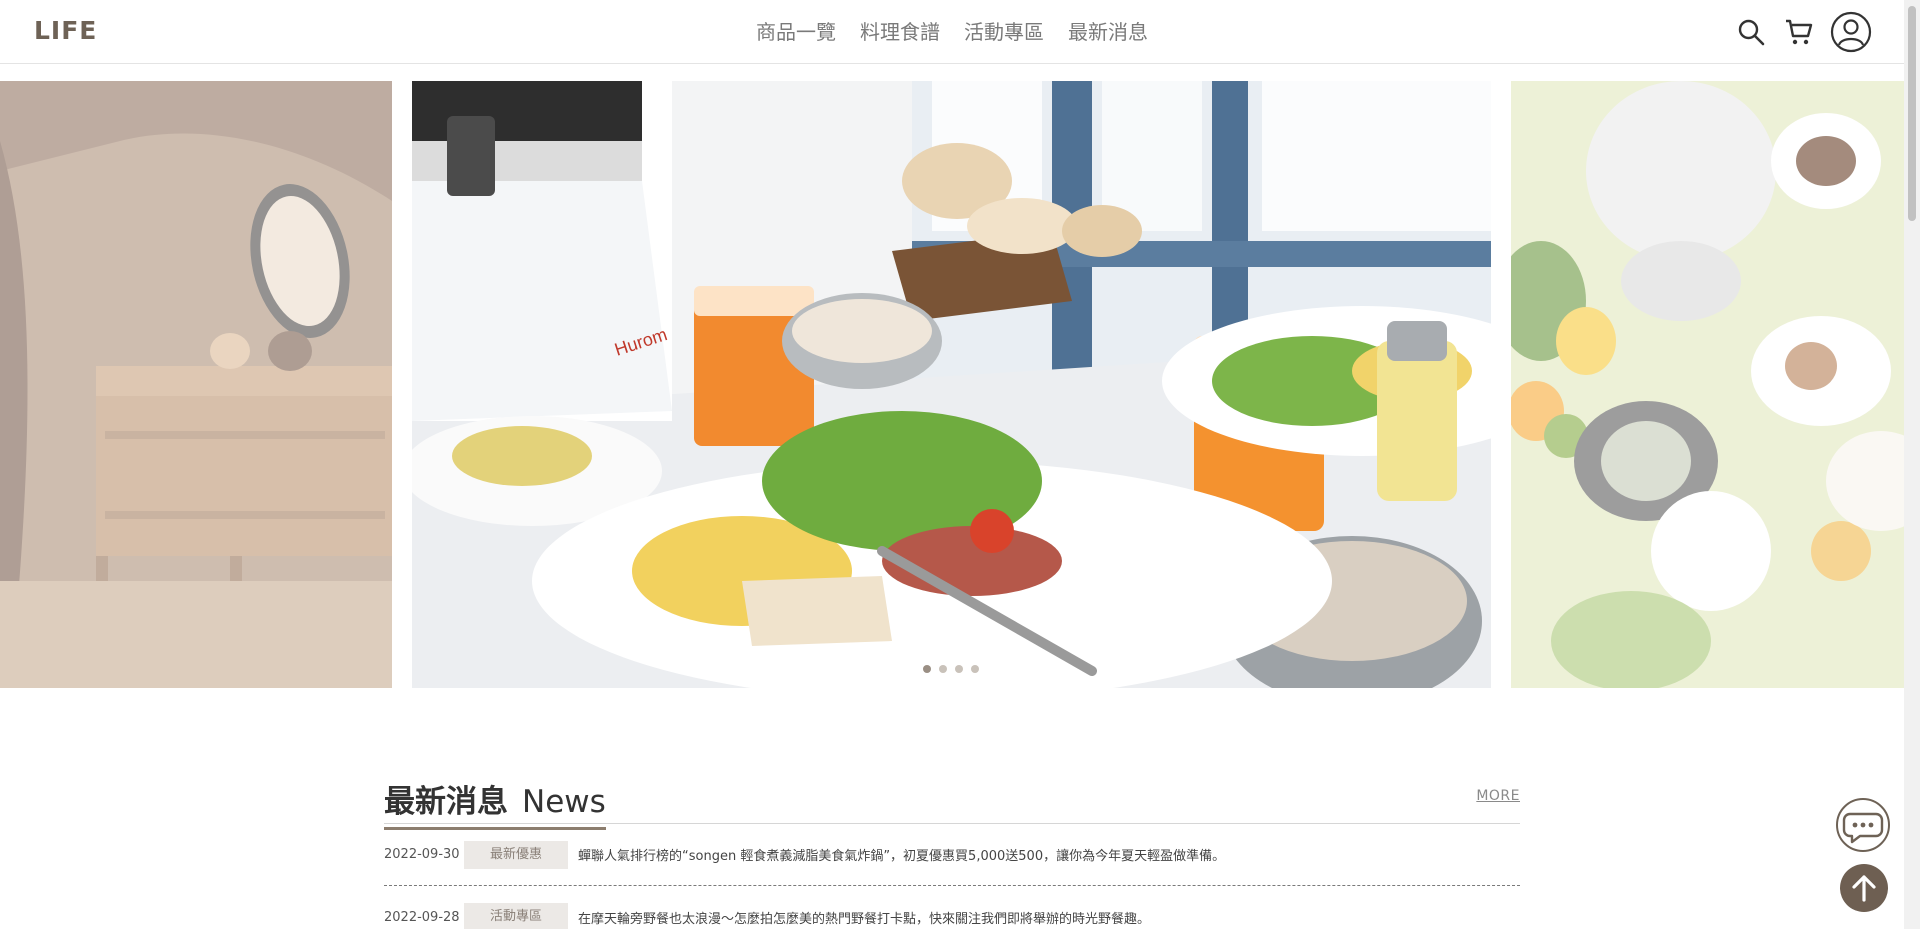  I want to click on search-icon, so click(1751, 32).